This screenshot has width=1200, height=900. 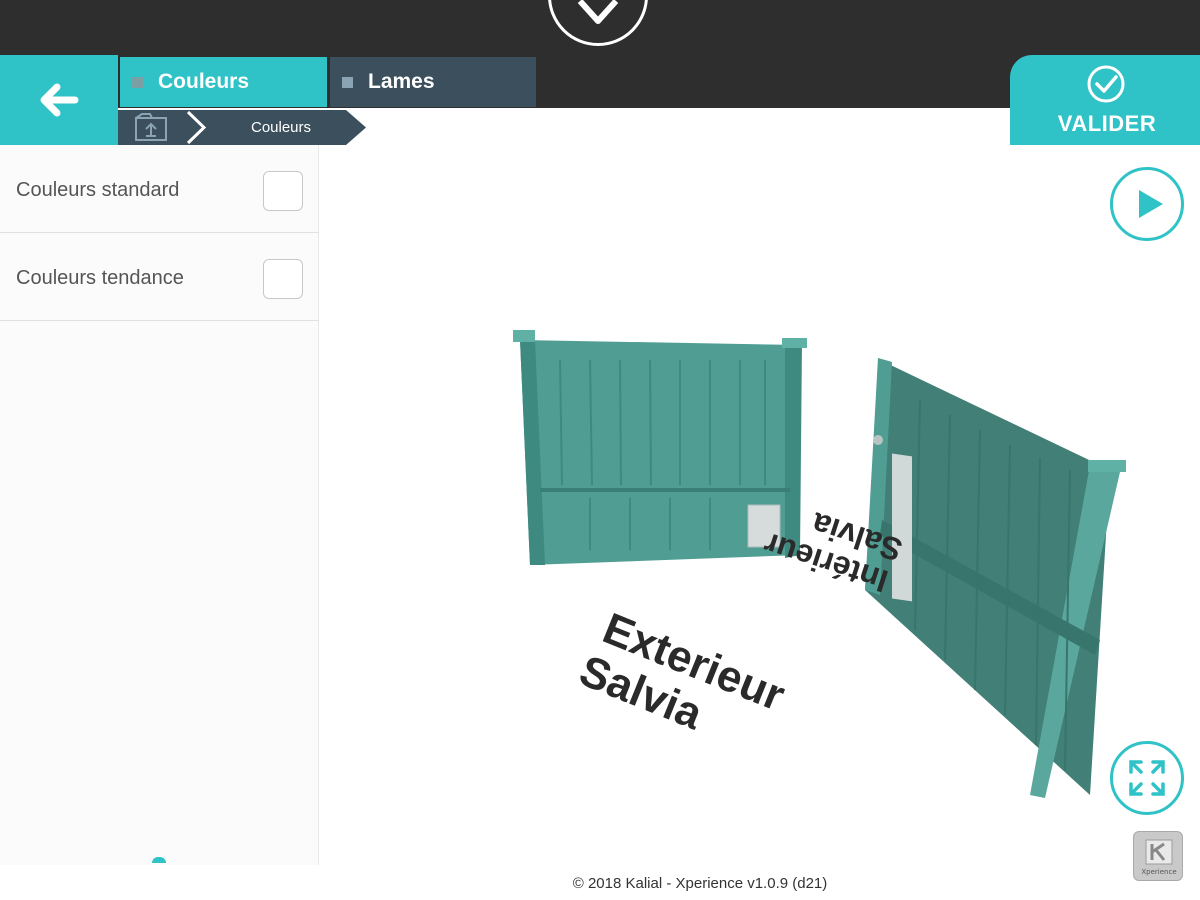 I want to click on brand-text: Xperience, so click(x=1159, y=872).